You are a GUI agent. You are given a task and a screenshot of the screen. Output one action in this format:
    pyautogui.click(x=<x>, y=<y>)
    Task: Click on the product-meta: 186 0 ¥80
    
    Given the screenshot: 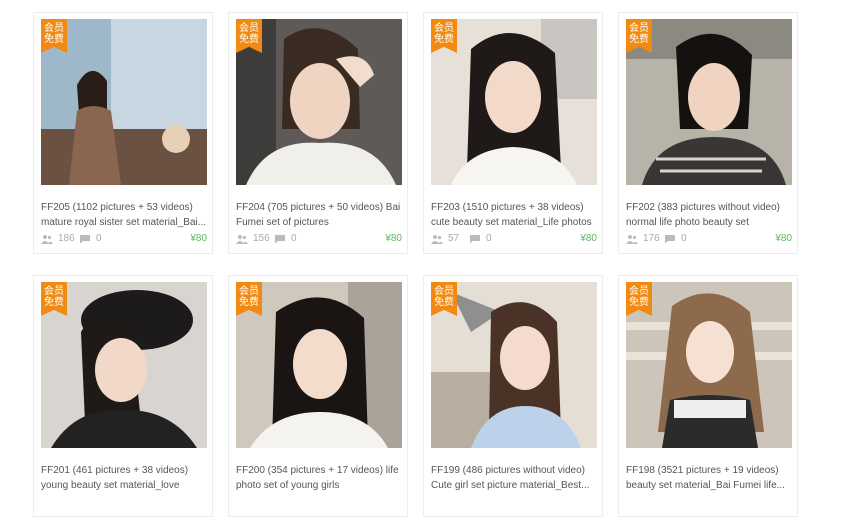 What is the action you would take?
    pyautogui.click(x=124, y=240)
    